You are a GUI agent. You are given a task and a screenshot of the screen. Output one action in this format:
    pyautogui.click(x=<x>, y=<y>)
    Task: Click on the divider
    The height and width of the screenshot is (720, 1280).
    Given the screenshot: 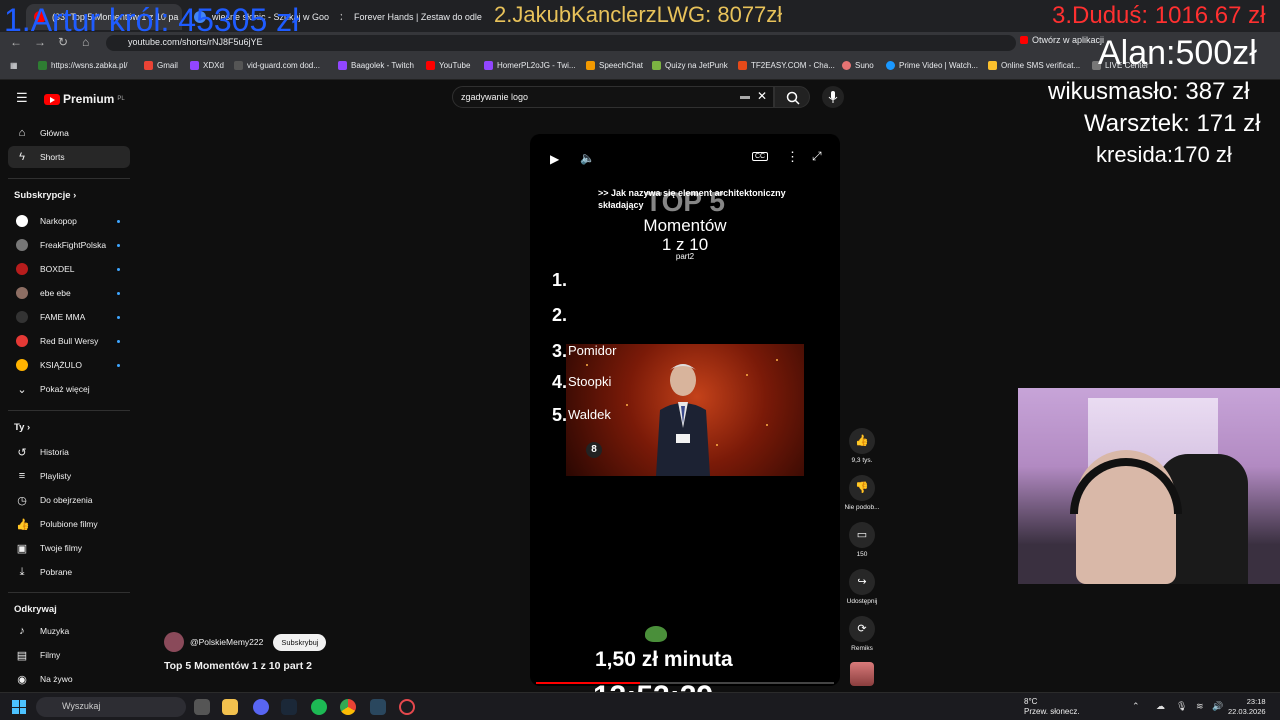 What is the action you would take?
    pyautogui.click(x=69, y=592)
    